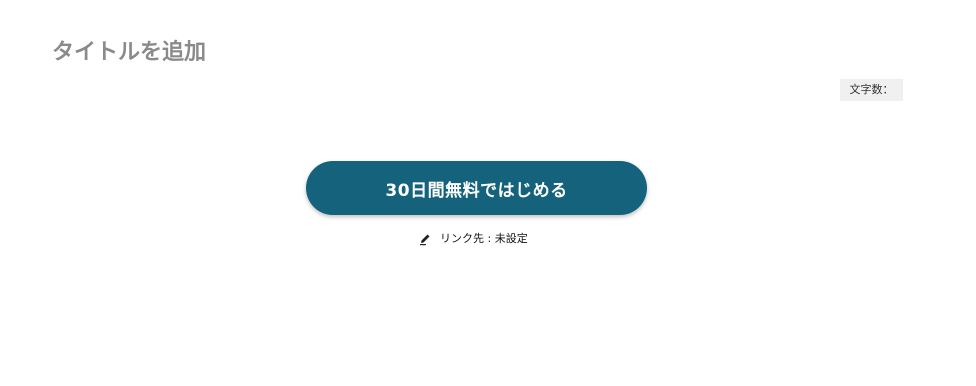  I want to click on character-count-badge: 文字数：, so click(871, 90).